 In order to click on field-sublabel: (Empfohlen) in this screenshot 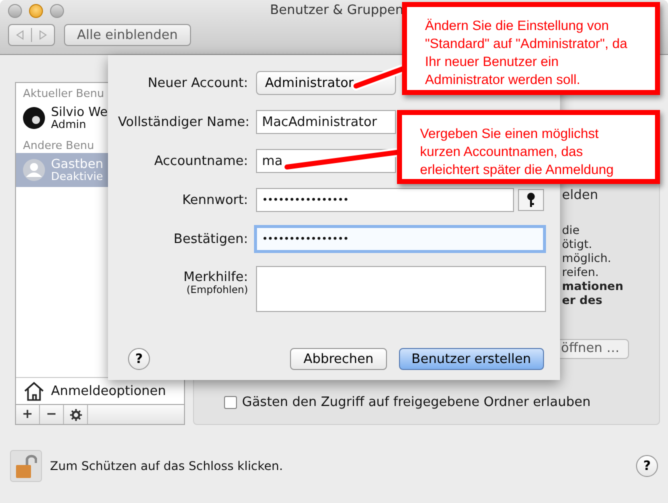, I will do `click(217, 290)`.